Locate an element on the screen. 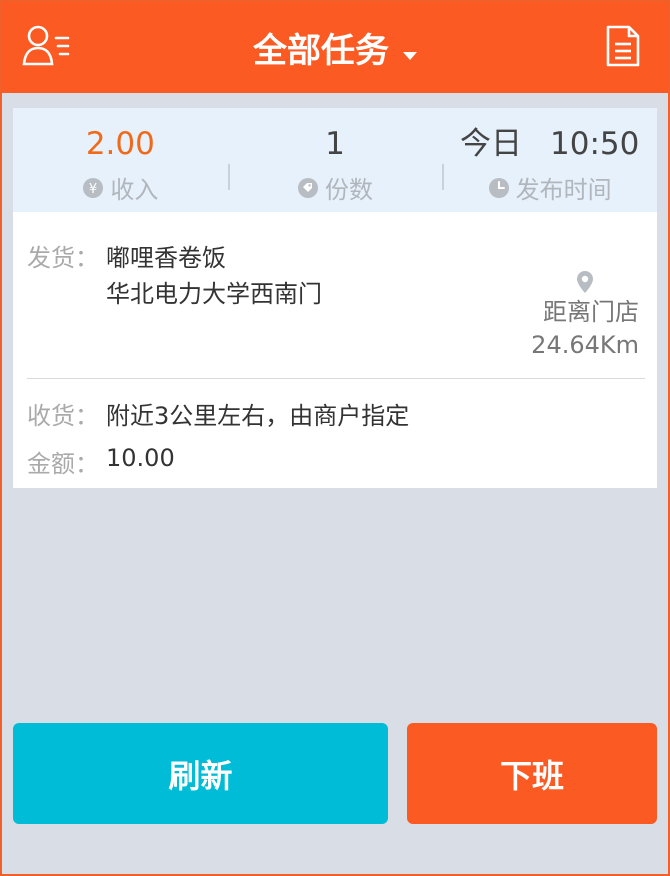  task-filter-dropdown: 全部任务 is located at coordinates (335, 47).